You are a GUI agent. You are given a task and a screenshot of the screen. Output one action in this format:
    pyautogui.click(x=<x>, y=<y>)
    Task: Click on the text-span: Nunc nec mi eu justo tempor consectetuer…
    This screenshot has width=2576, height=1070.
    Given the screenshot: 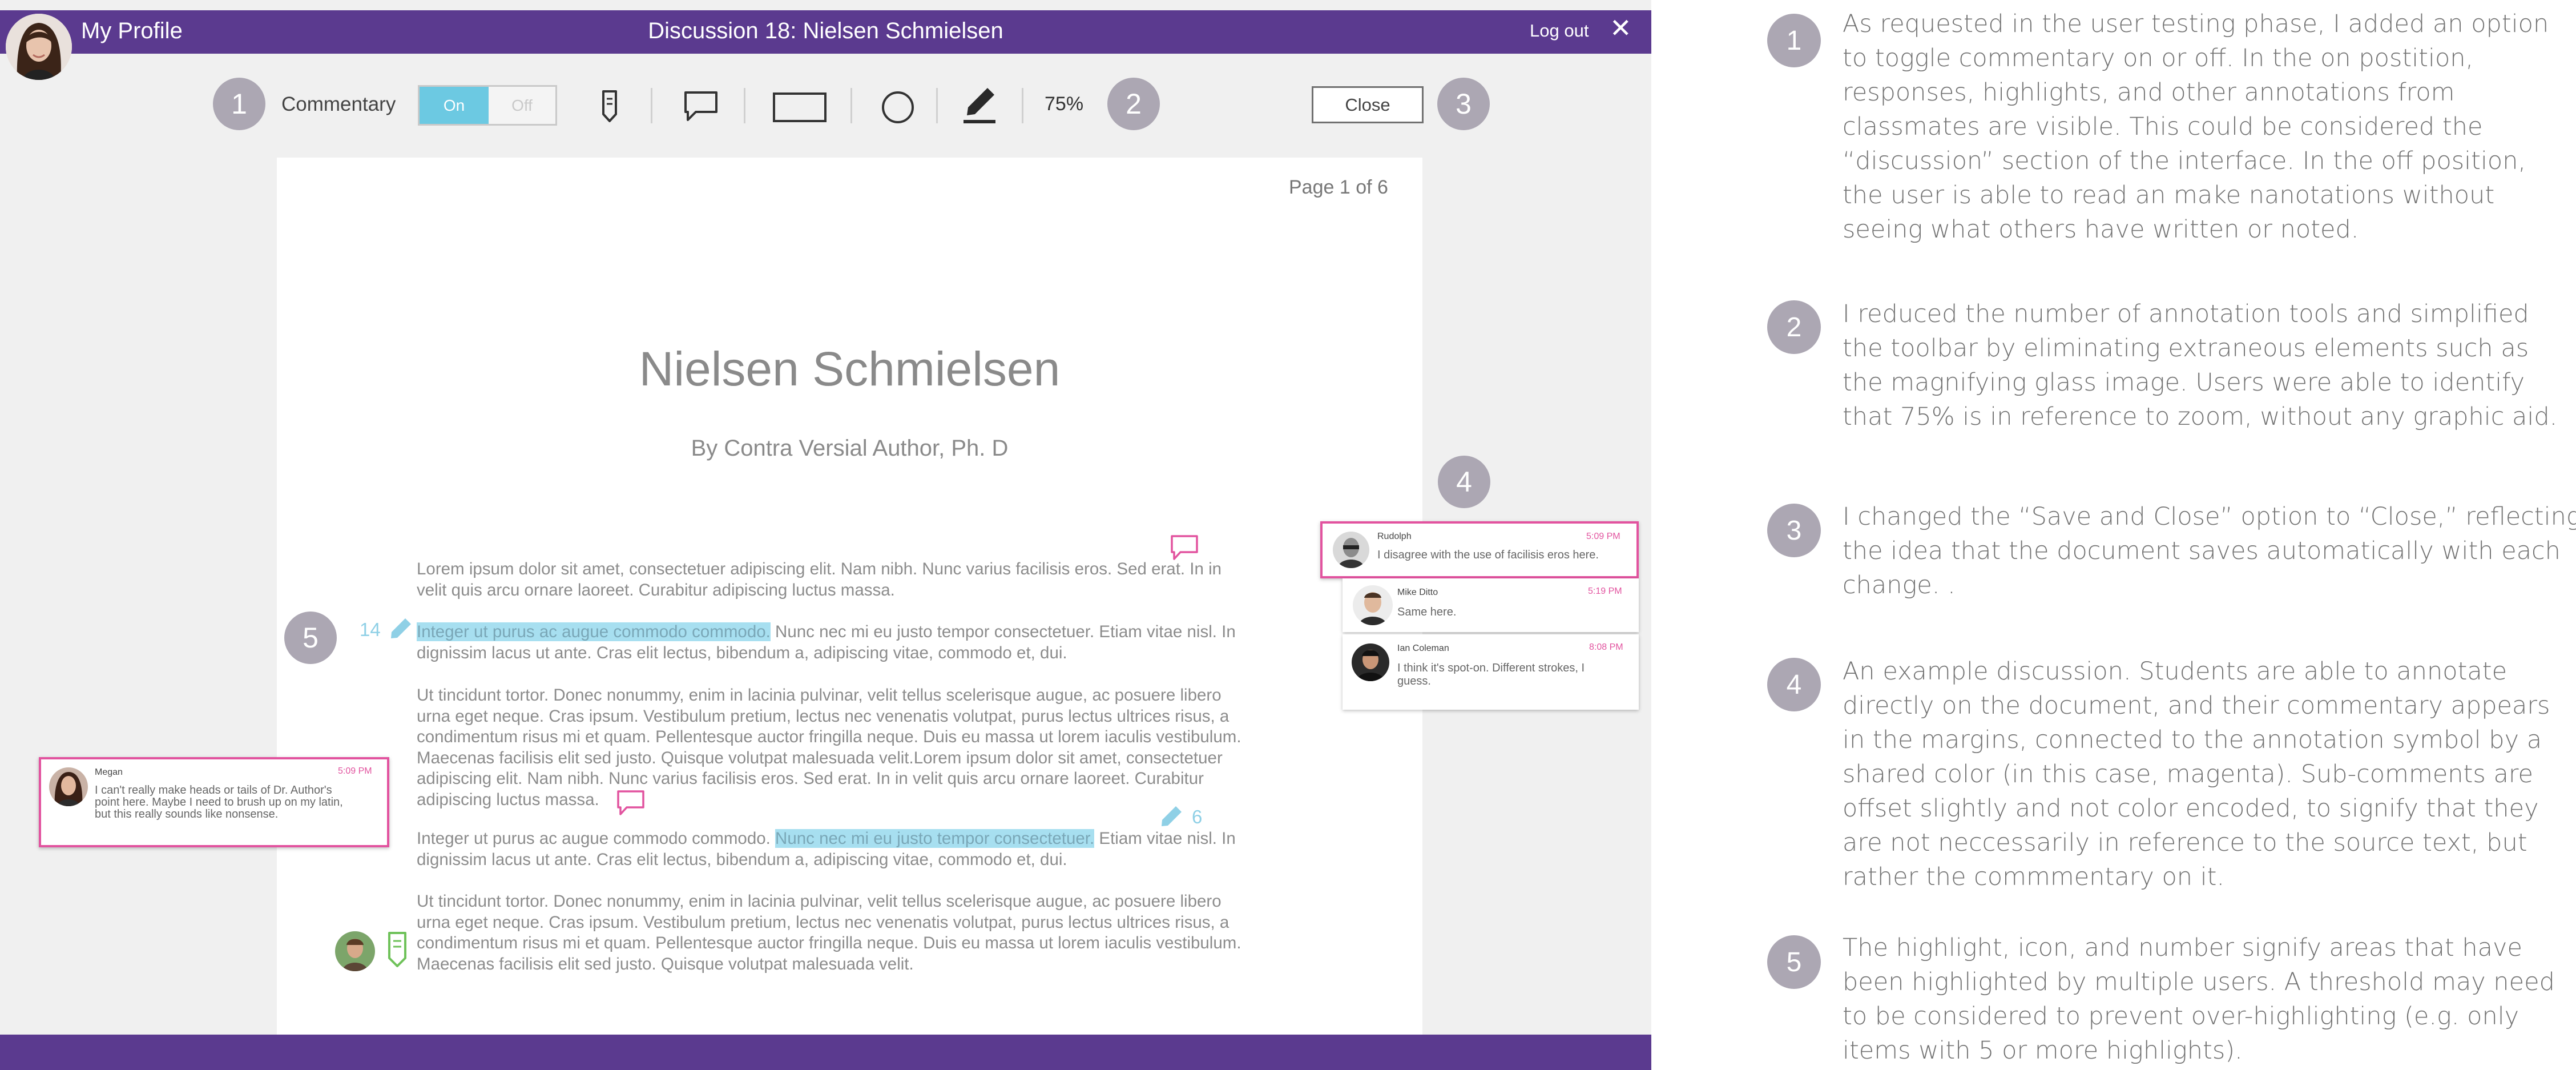 What is the action you would take?
    pyautogui.click(x=1003, y=631)
    